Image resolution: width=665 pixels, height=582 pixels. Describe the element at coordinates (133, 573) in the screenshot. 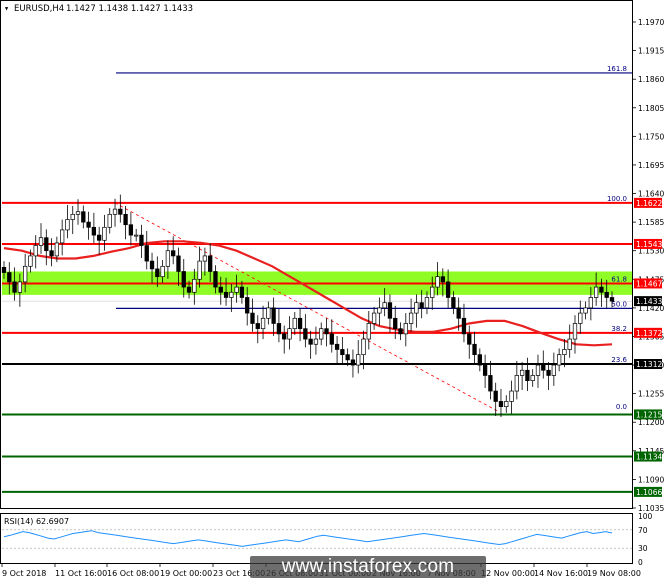

I see `time-label: 16 Oct 08:00` at that location.